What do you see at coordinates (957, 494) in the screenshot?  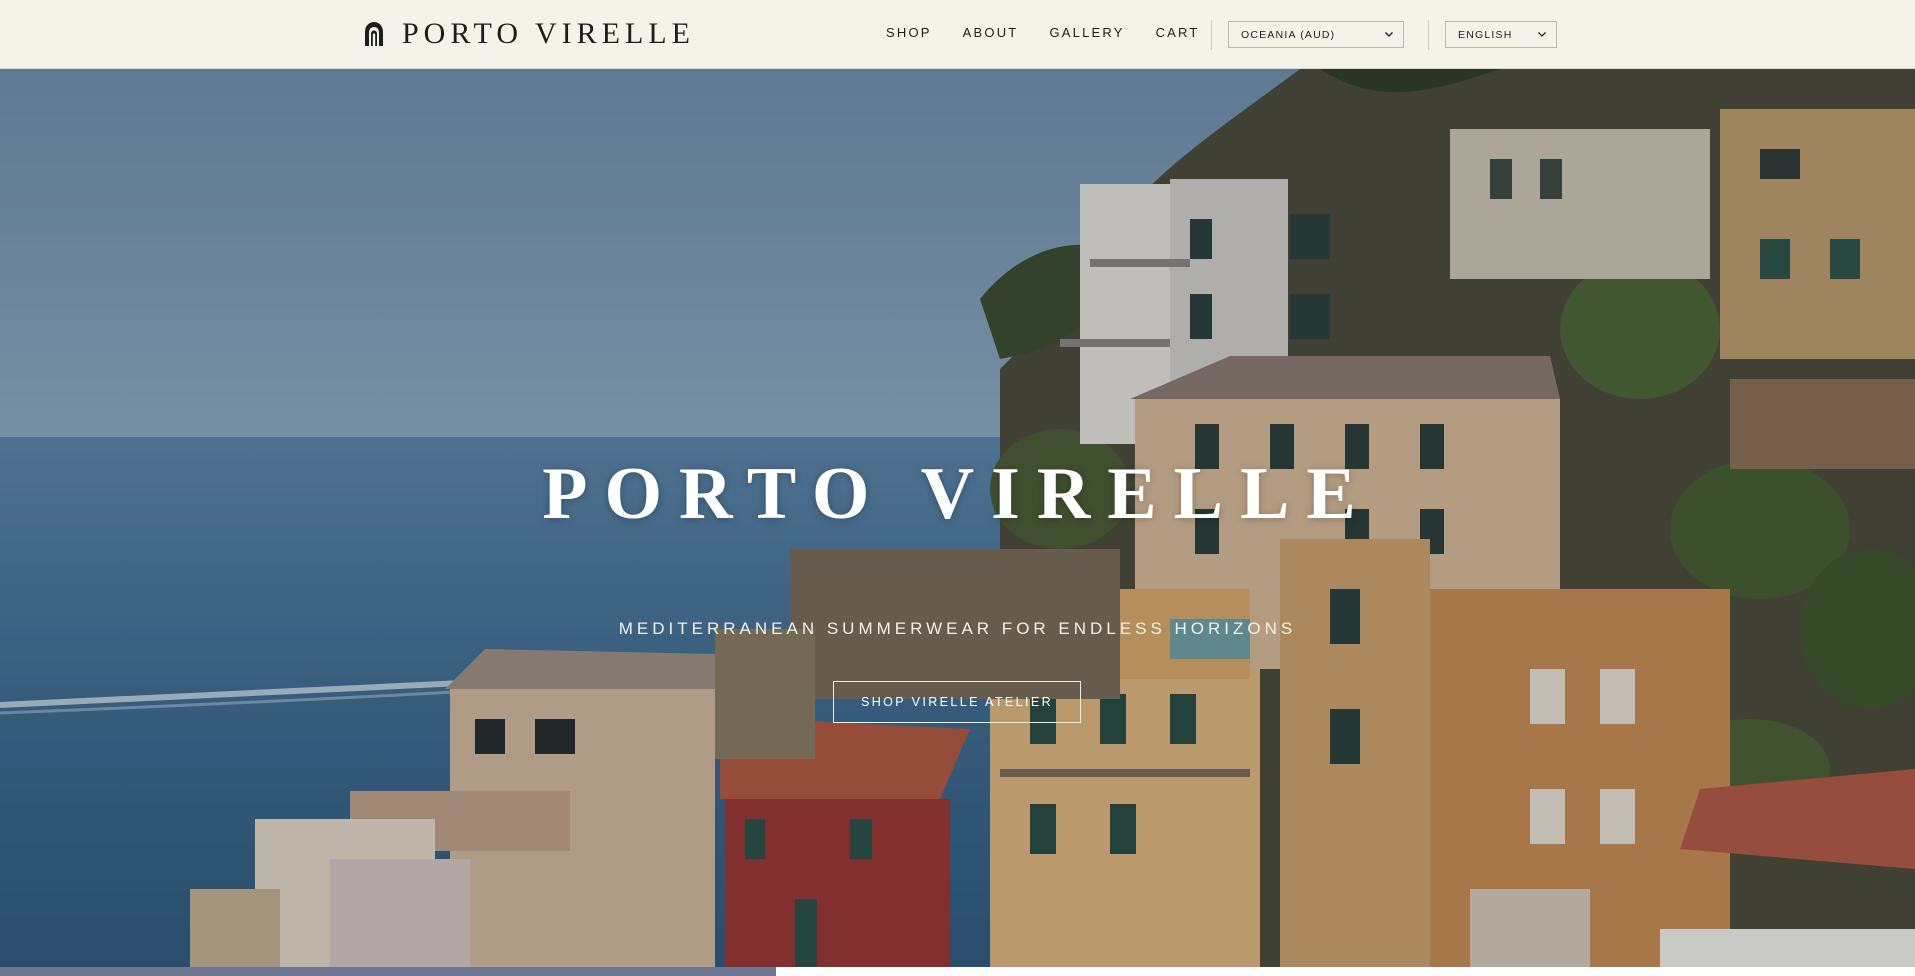 I see `hero-title: PORTO VIRELLE` at bounding box center [957, 494].